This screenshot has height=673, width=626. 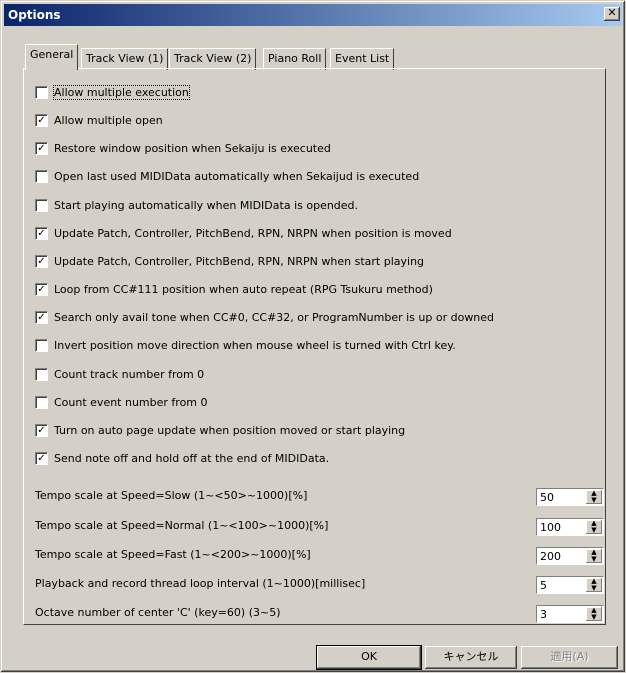 What do you see at coordinates (471, 657) in the screenshot?
I see `cancel-button: キャンセル` at bounding box center [471, 657].